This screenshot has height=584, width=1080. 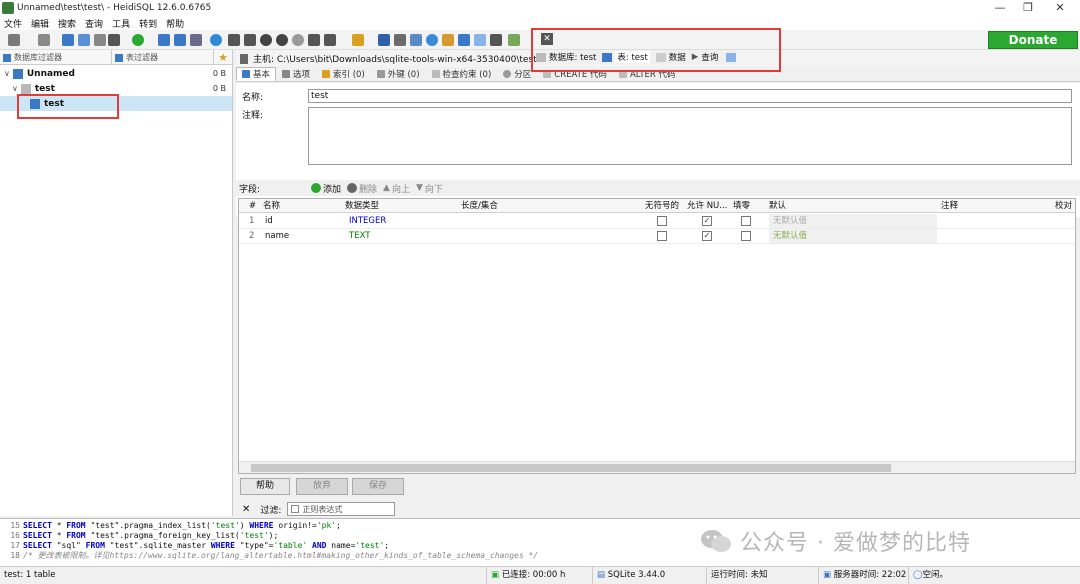 I want to click on session-manager-icon, so click(x=14, y=40).